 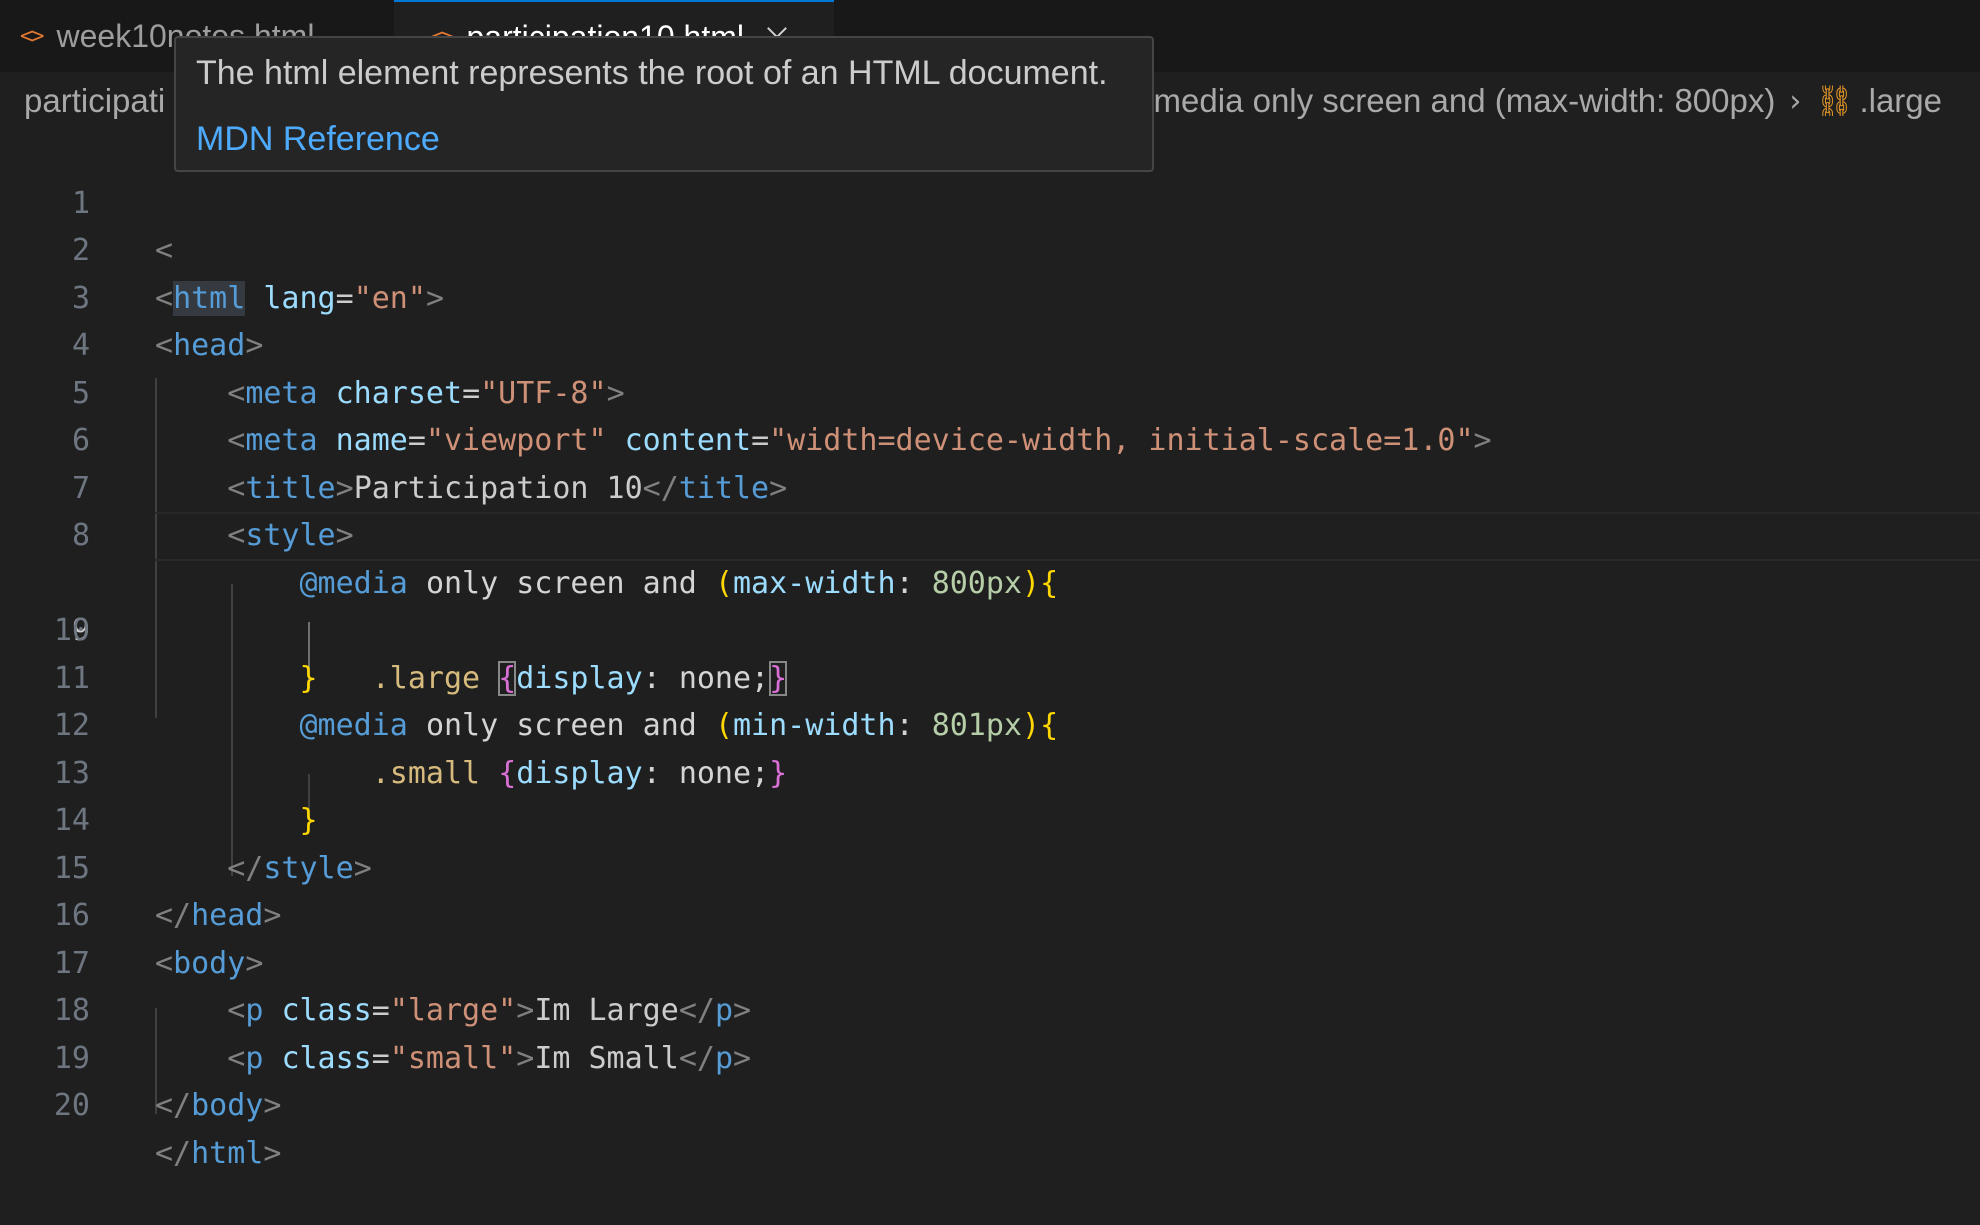 I want to click on code-line: 4 <meta charset="UTF-8">, so click(x=990, y=343).